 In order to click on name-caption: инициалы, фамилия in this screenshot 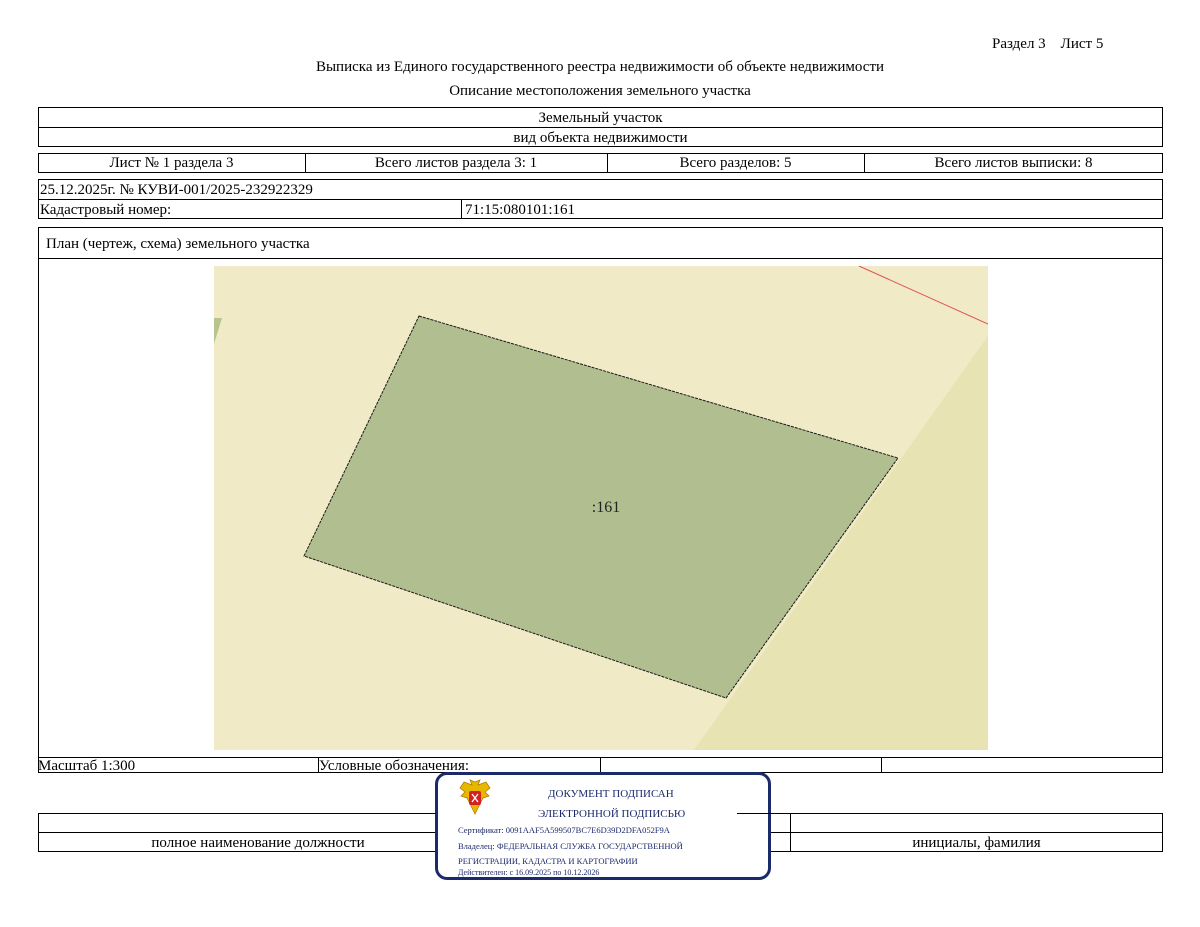, I will do `click(976, 843)`.